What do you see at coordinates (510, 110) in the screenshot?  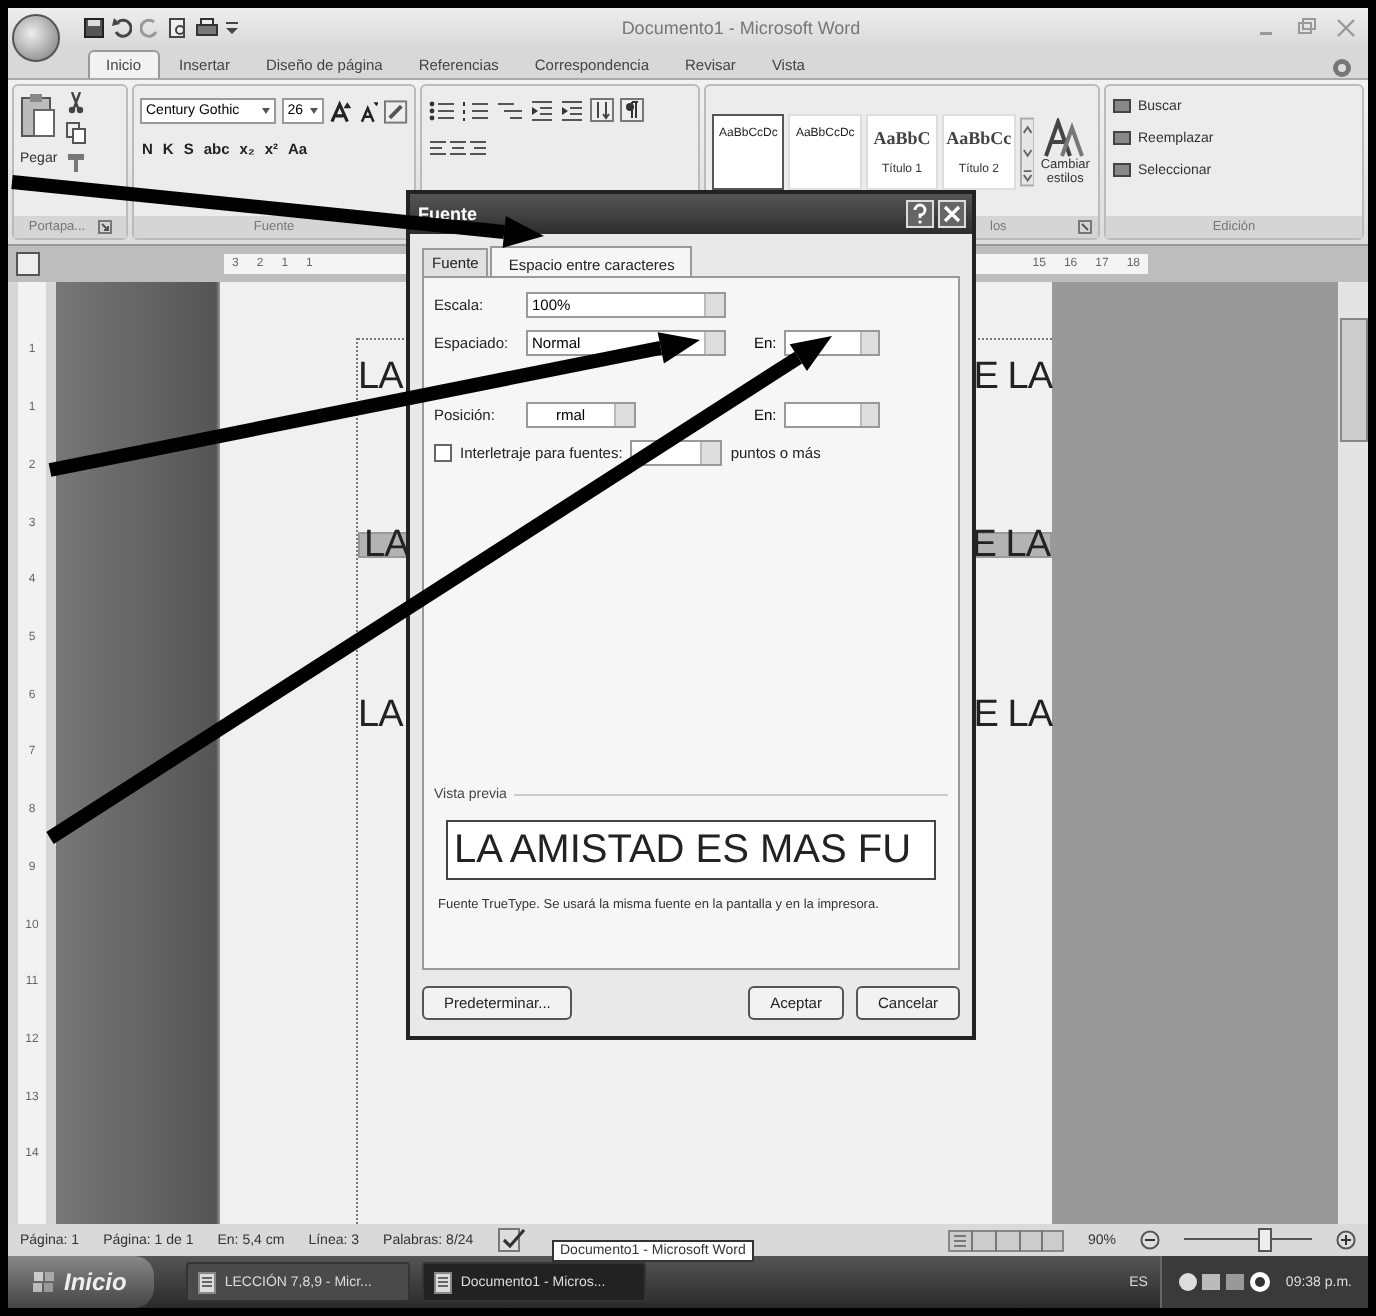 I see `multilevel-list-icon` at bounding box center [510, 110].